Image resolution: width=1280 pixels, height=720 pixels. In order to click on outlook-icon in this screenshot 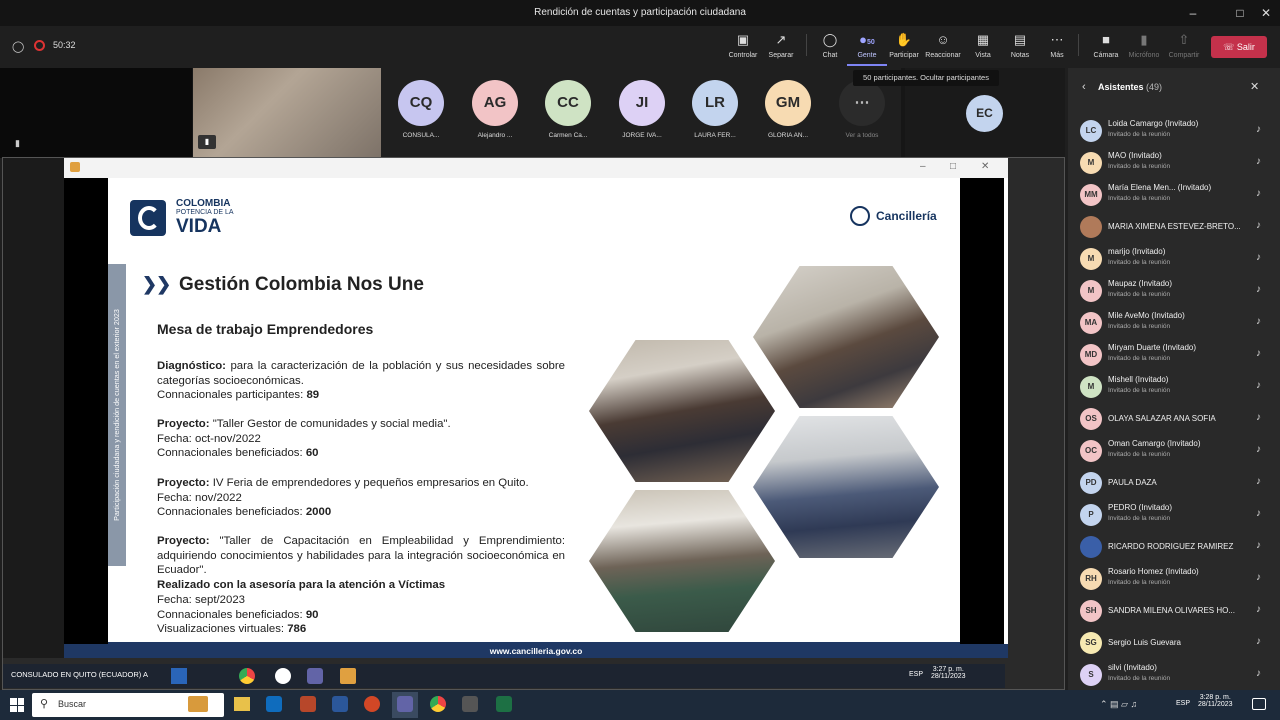, I will do `click(274, 704)`.